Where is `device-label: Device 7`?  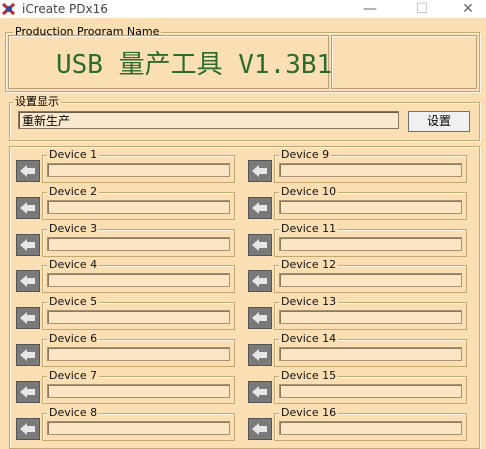 device-label: Device 7 is located at coordinates (73, 375).